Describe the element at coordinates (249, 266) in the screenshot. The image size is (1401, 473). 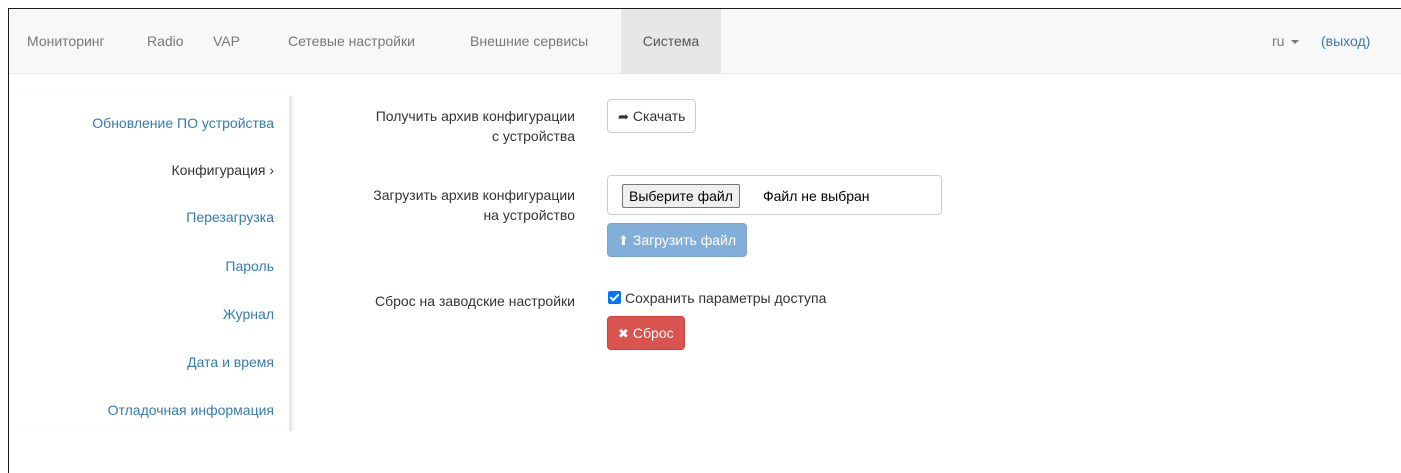
I see `sidebar-item-password: Пароль` at that location.